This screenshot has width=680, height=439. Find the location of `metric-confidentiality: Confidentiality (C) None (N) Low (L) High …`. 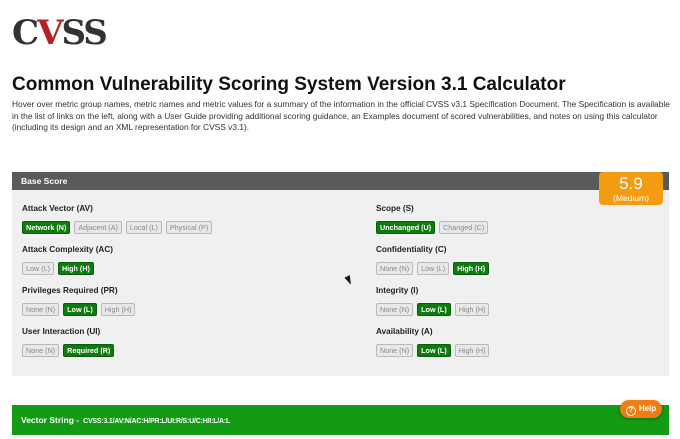

metric-confidentiality: Confidentiality (C) None (N) Low (L) High … is located at coordinates (433, 260).